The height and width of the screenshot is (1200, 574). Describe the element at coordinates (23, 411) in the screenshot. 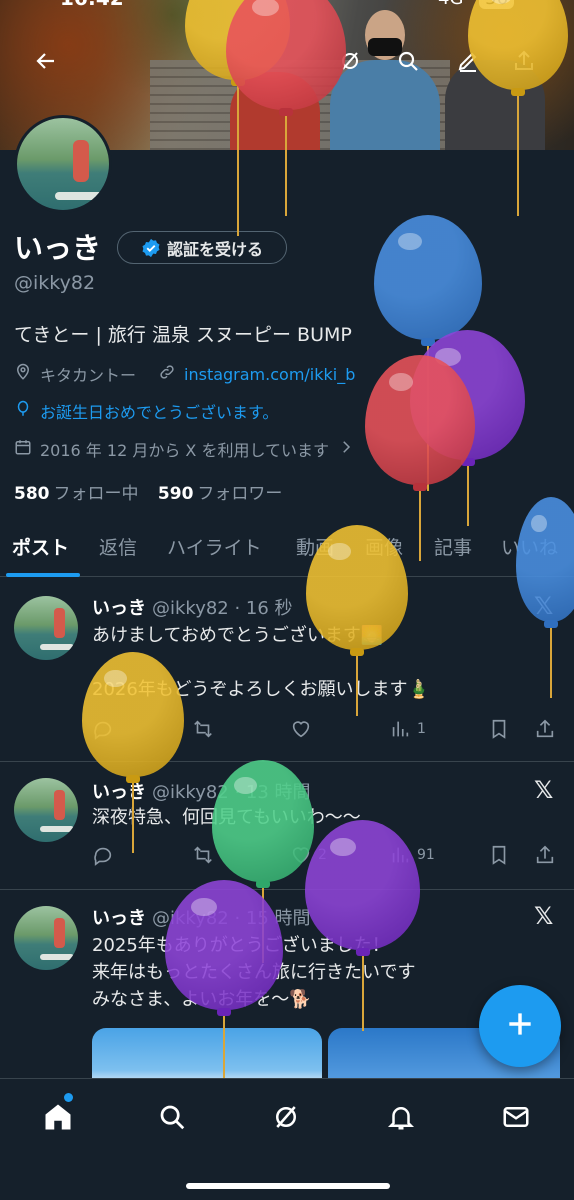

I see `balloon-icon` at that location.